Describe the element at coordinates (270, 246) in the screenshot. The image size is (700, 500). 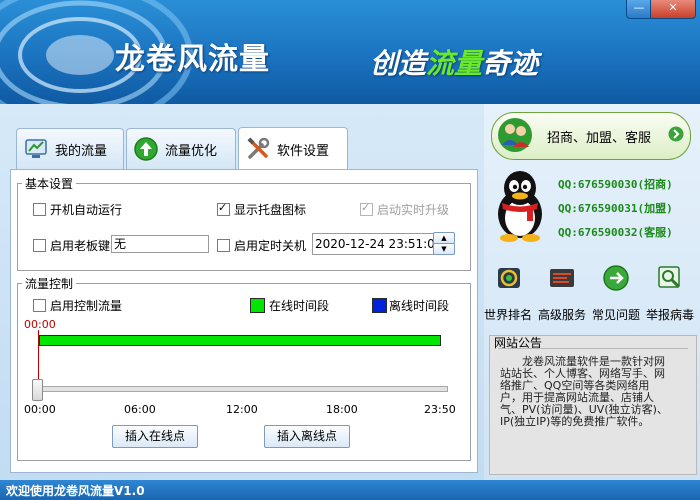
I see `timed-shutdown-label: 启用定时关机` at that location.